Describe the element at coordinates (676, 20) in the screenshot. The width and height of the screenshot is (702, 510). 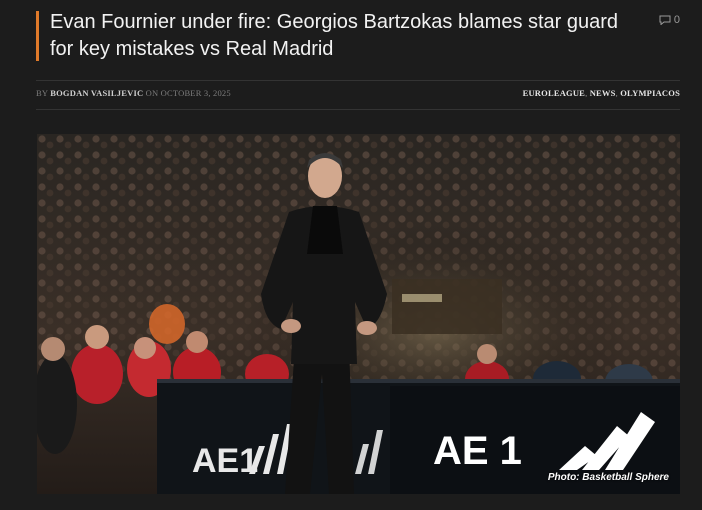
I see `comment-count: 0` at that location.